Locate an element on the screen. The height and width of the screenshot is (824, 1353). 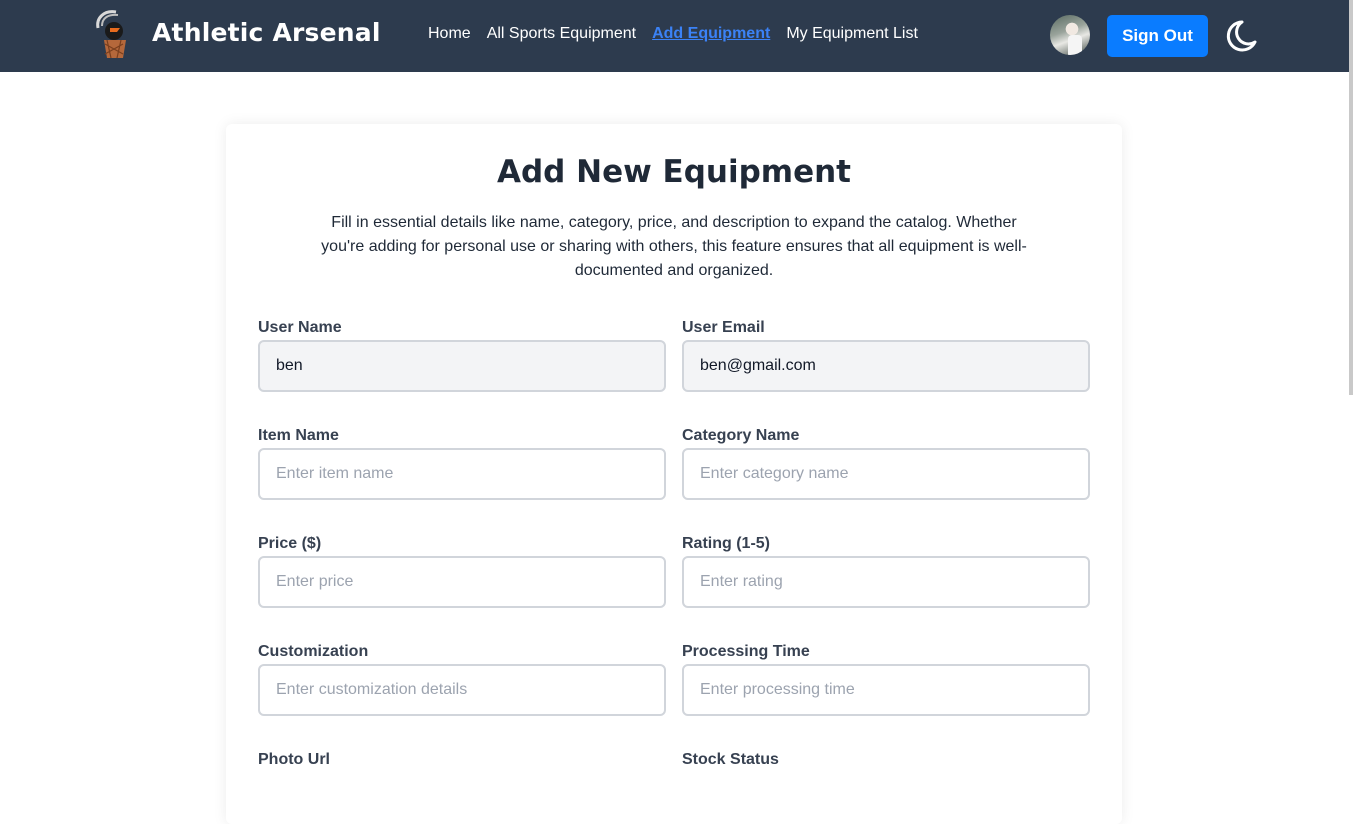
price-group: Price ($) is located at coordinates (462, 571).